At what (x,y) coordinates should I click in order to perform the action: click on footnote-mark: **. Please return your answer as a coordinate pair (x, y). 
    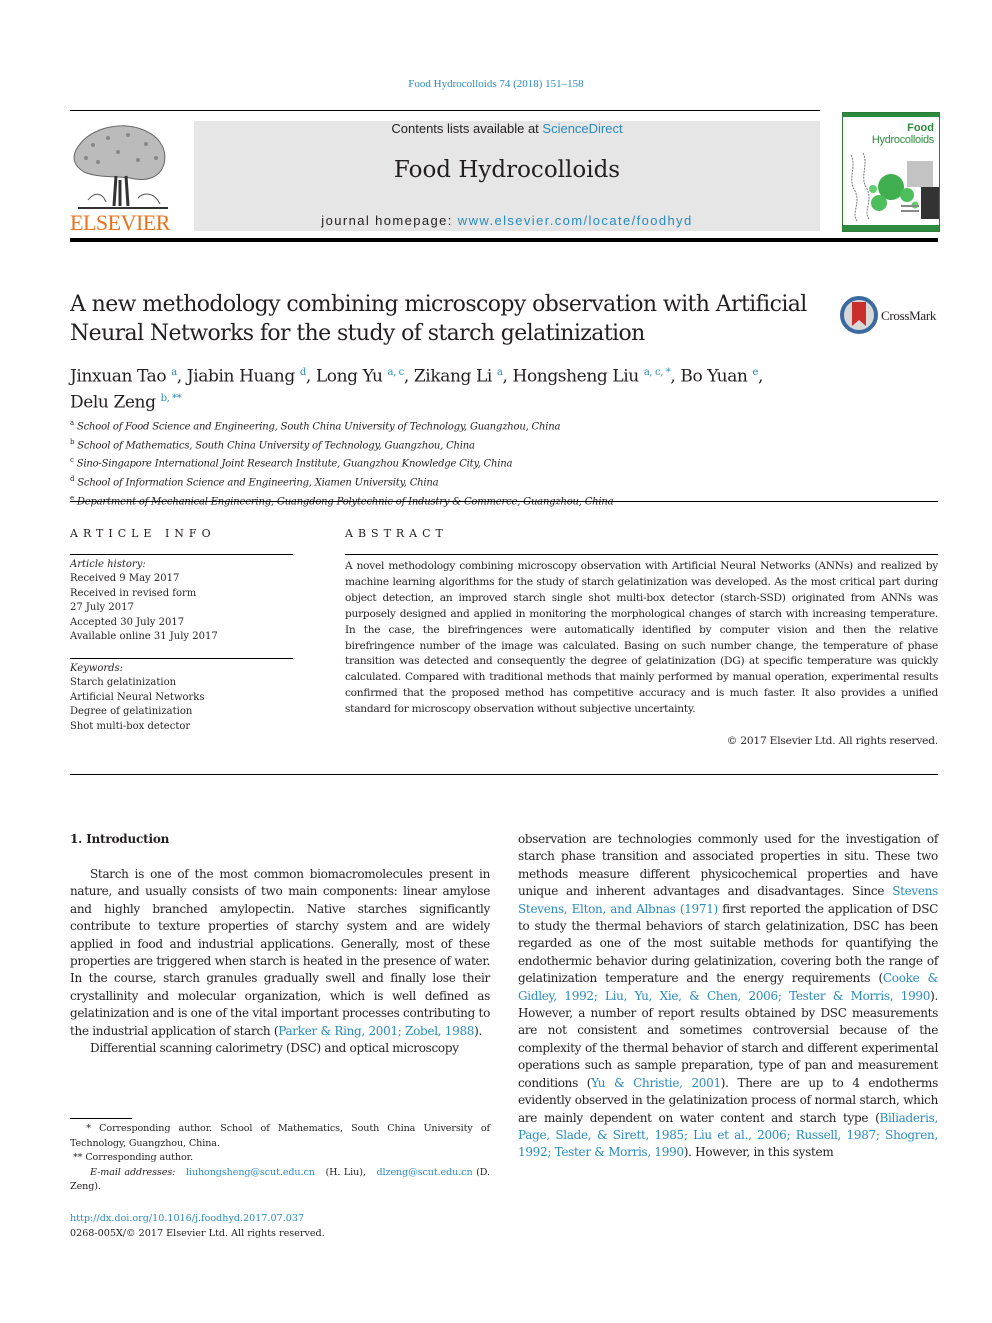
    Looking at the image, I should click on (77, 1157).